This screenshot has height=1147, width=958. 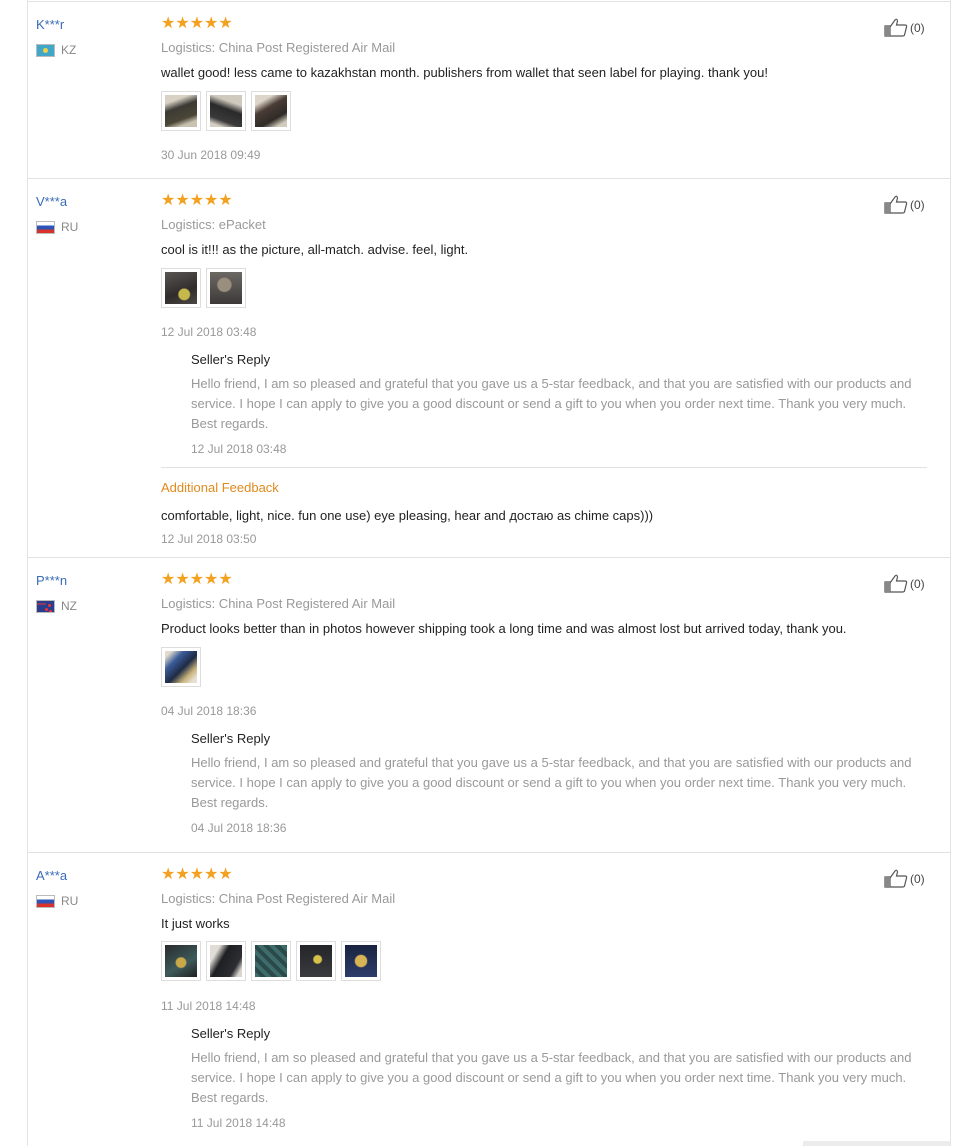 What do you see at coordinates (69, 50) in the screenshot?
I see `country-code: KZ` at bounding box center [69, 50].